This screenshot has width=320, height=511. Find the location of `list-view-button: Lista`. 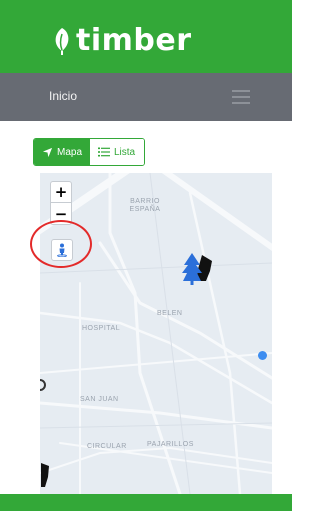

list-view-button: Lista is located at coordinates (117, 152).